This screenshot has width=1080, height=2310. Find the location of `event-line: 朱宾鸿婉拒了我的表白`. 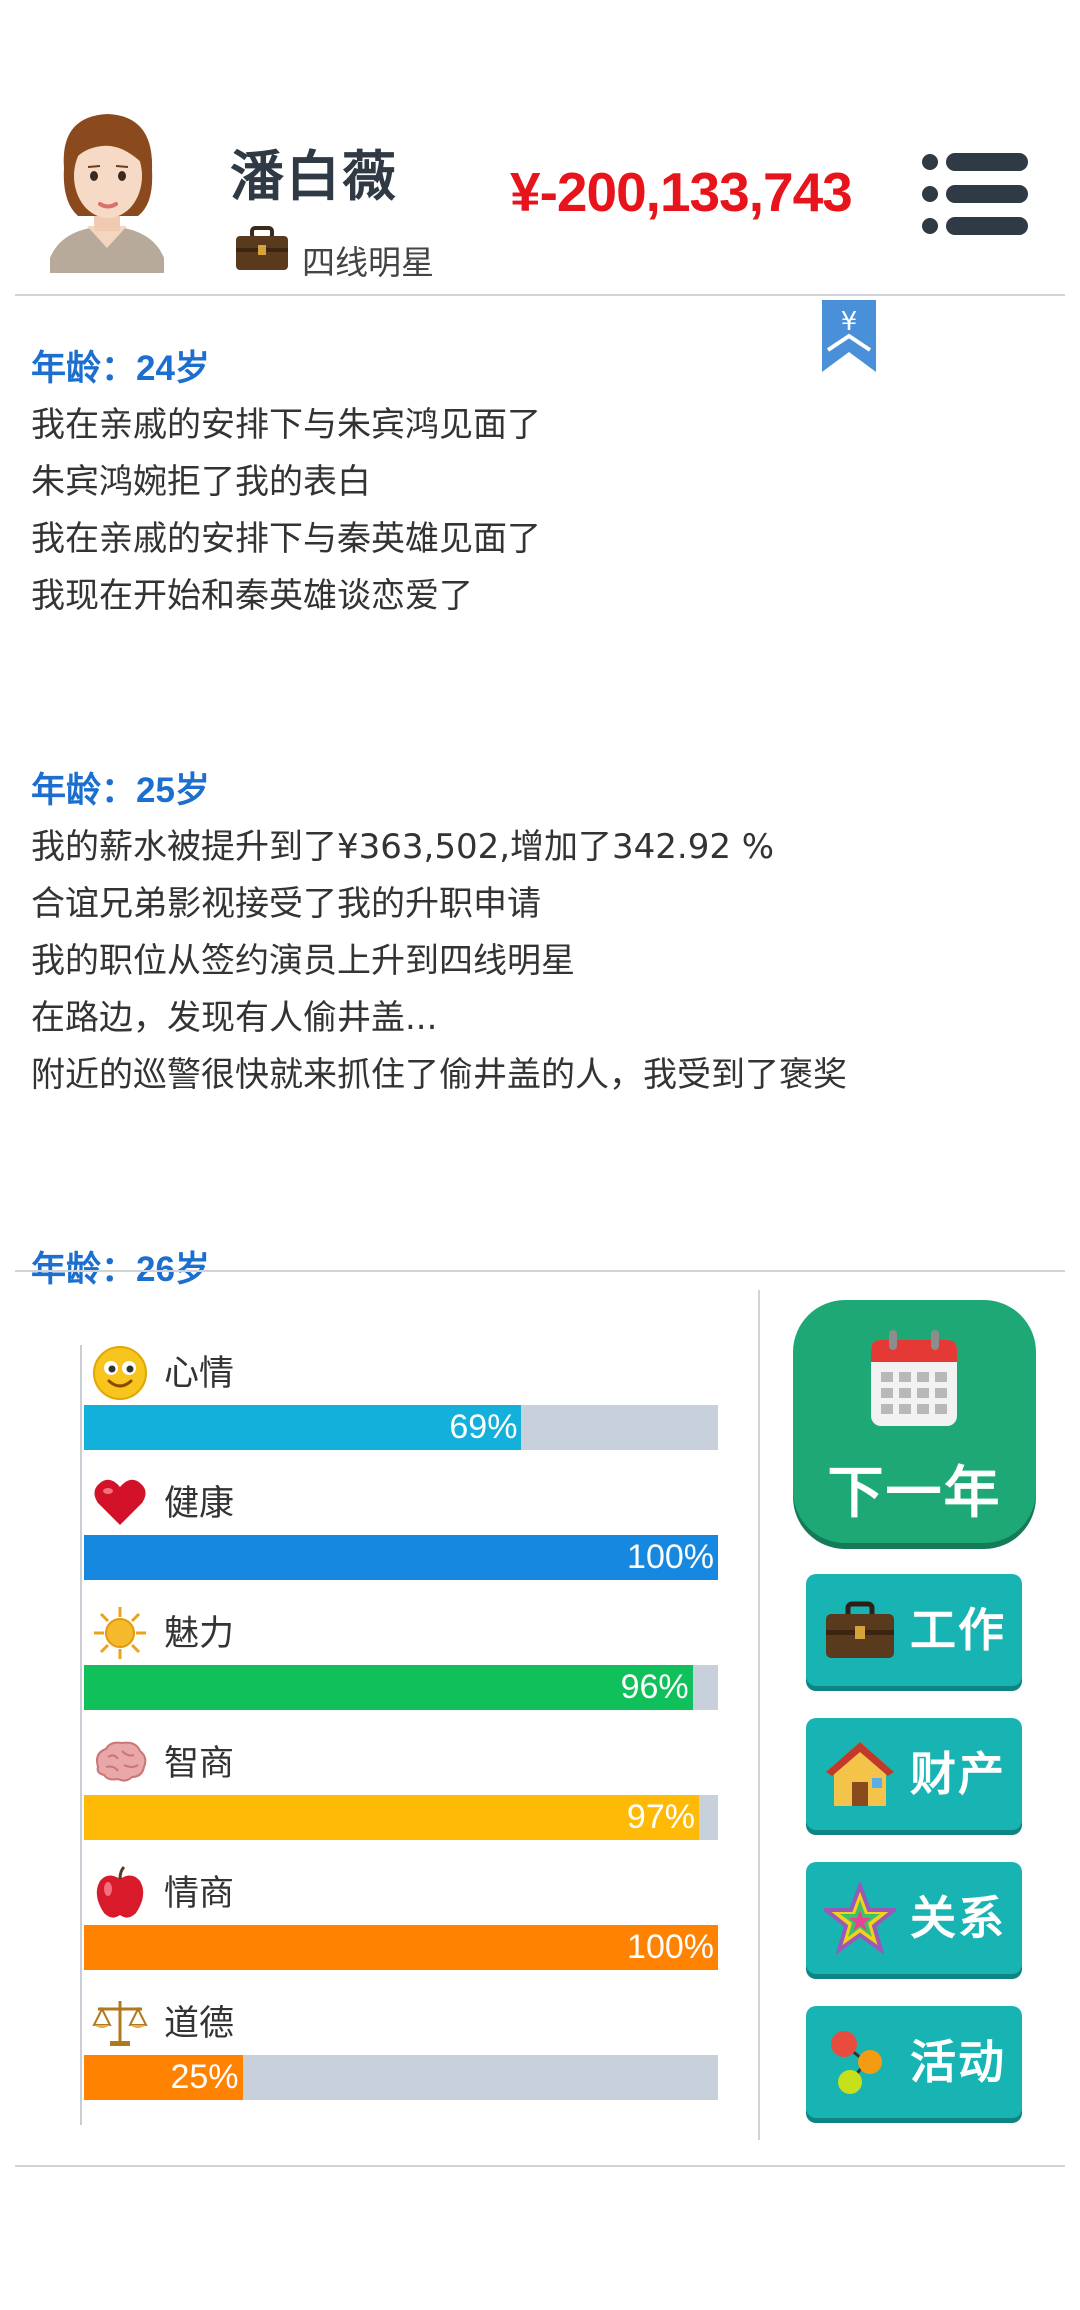

event-line: 朱宾鸿婉拒了我的表白 is located at coordinates (201, 482).